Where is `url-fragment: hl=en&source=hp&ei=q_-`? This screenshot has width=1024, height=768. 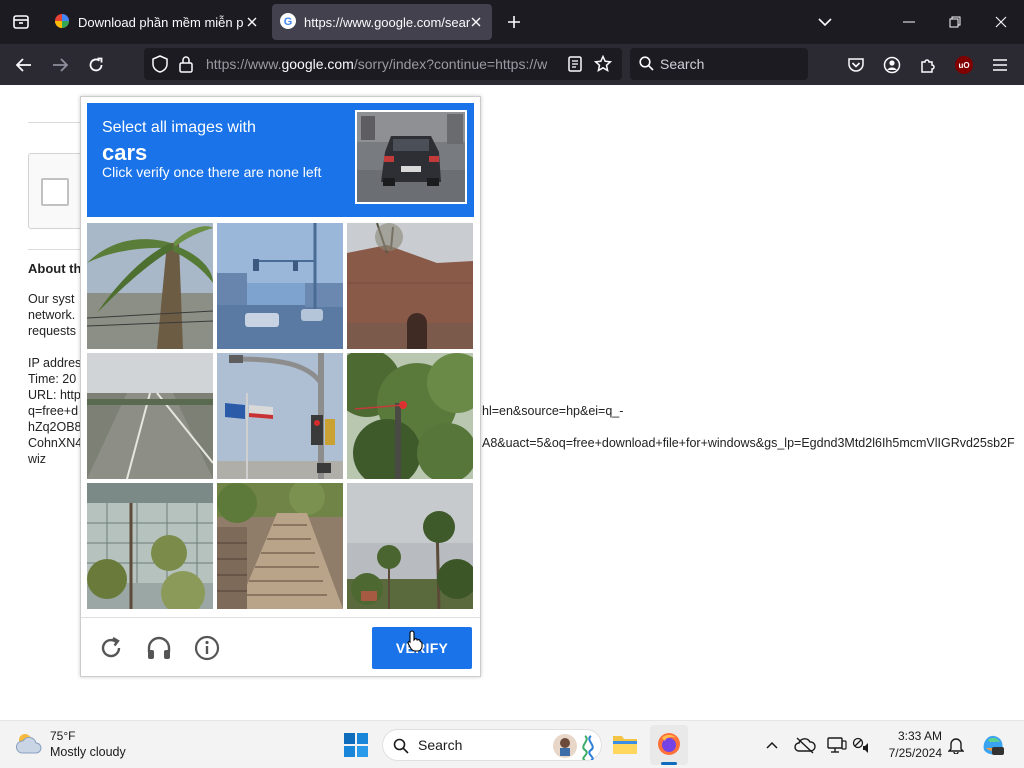 url-fragment: hl=en&source=hp&ei=q_- is located at coordinates (553, 411).